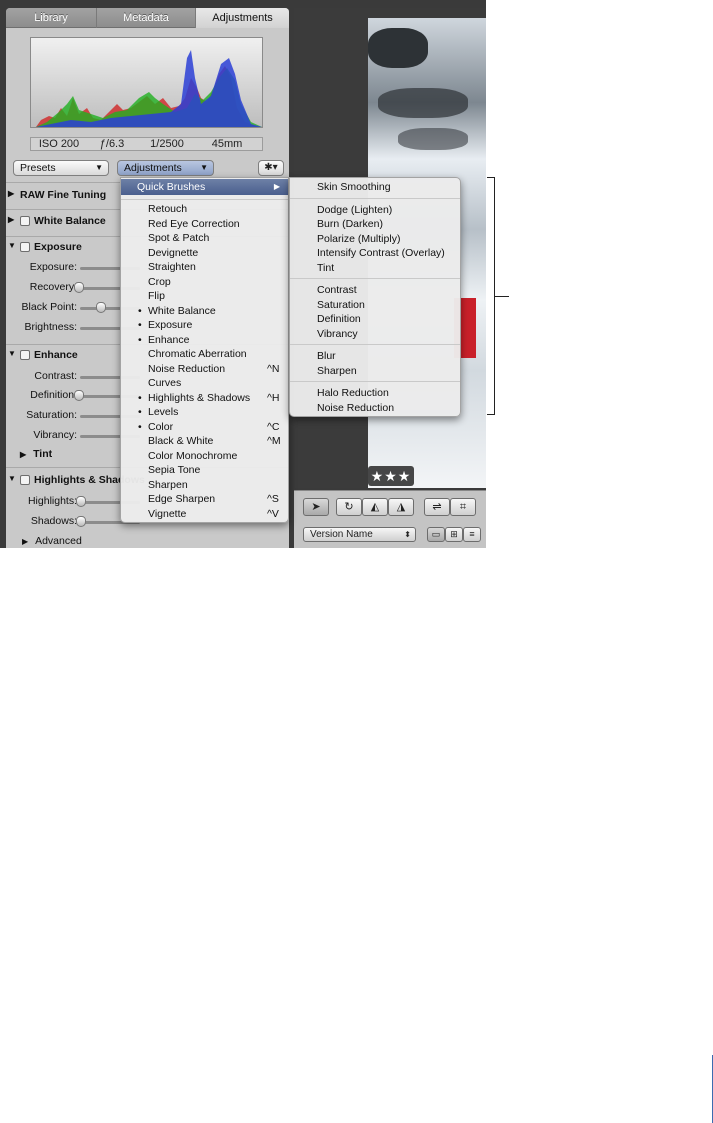  Describe the element at coordinates (407, 534) in the screenshot. I see `chevron-updown-icon: ⬍` at that location.